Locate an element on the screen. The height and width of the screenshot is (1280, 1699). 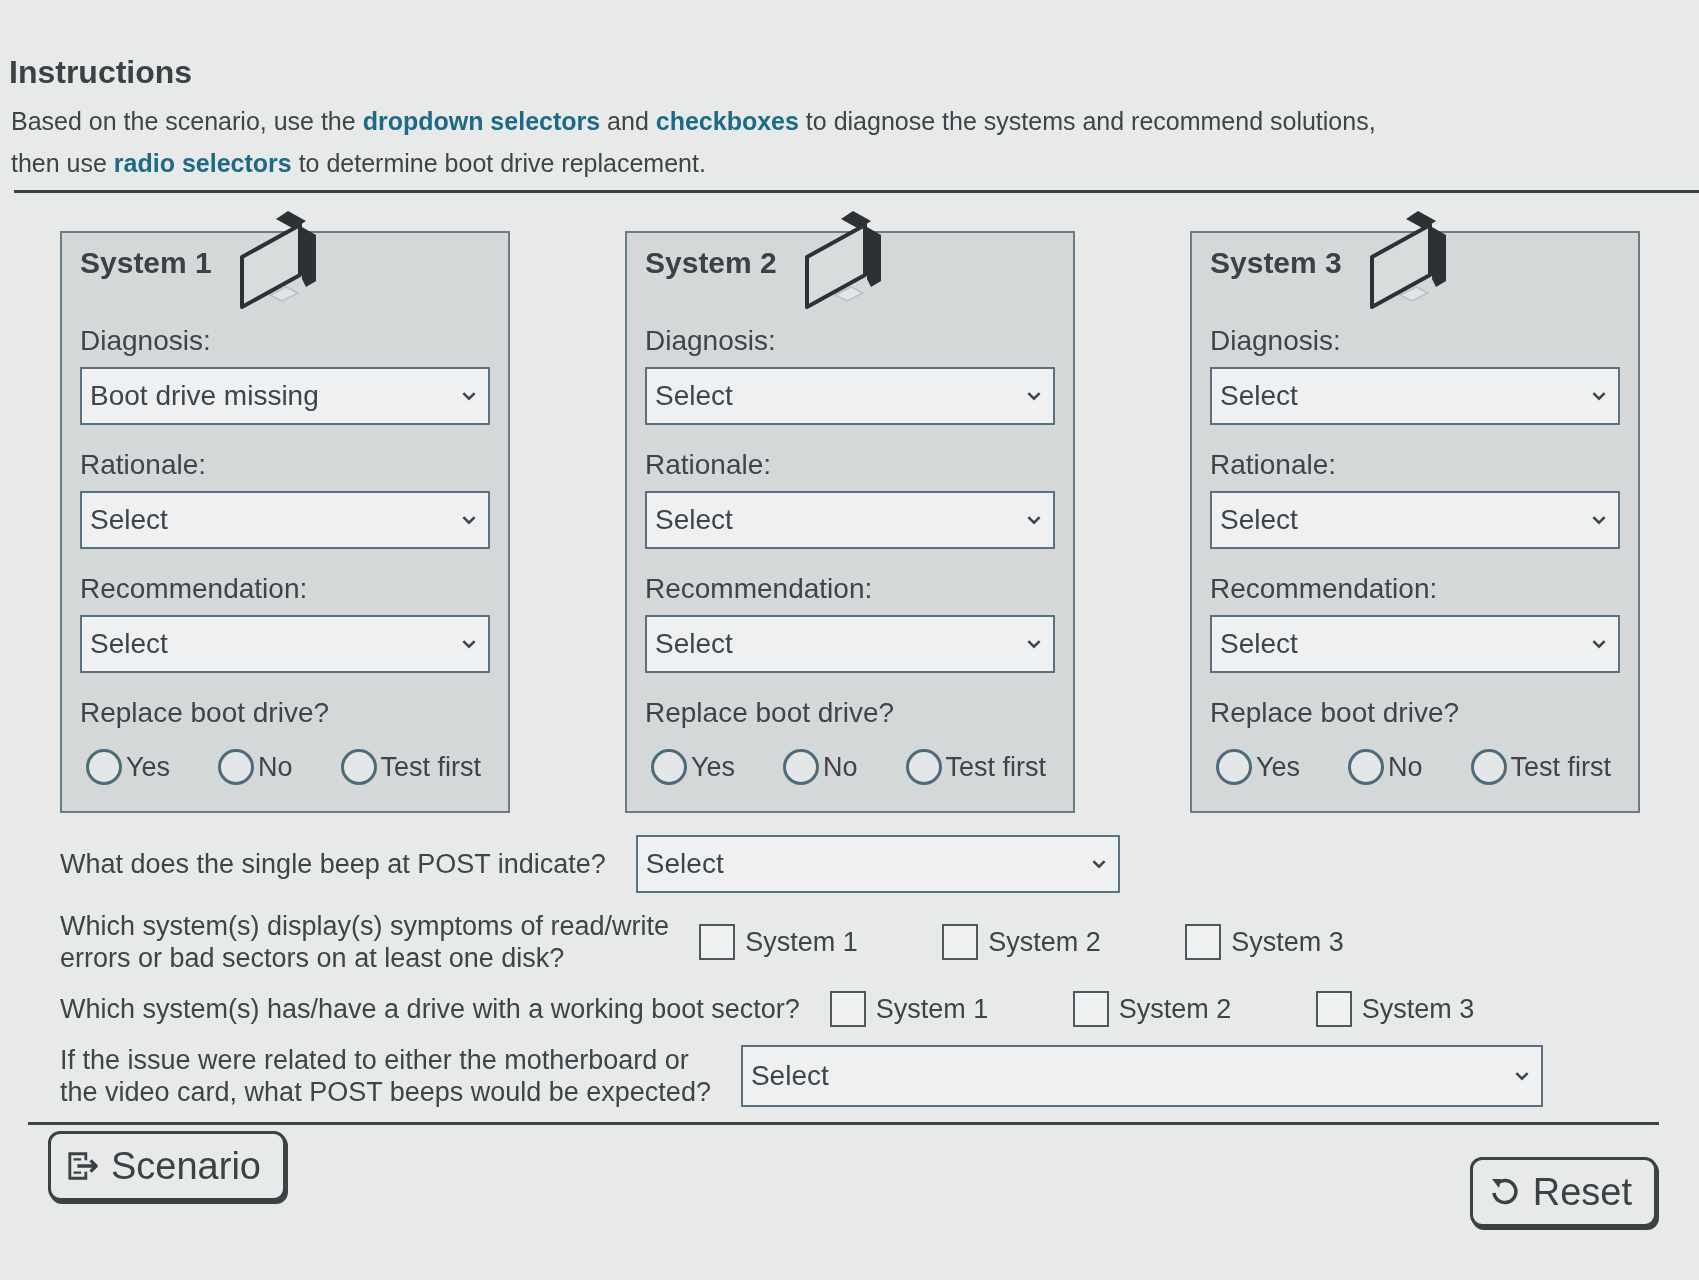
system-title: System 2 is located at coordinates (711, 263).